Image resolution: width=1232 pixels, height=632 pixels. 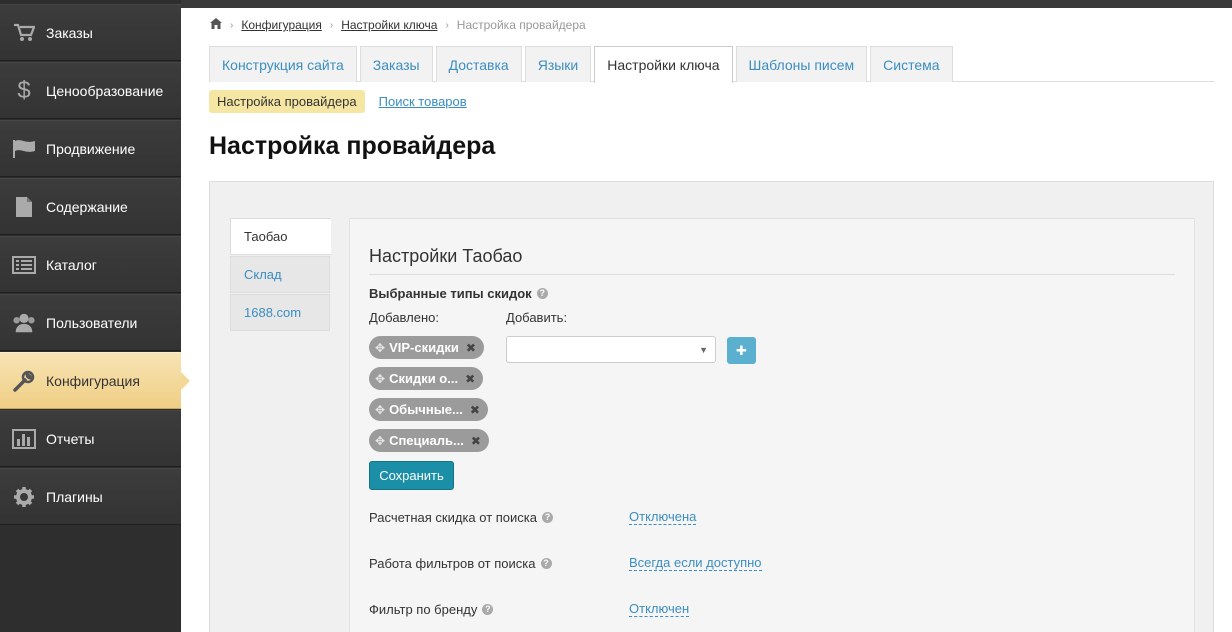 I want to click on discount-type-select: ▼, so click(x=611, y=349).